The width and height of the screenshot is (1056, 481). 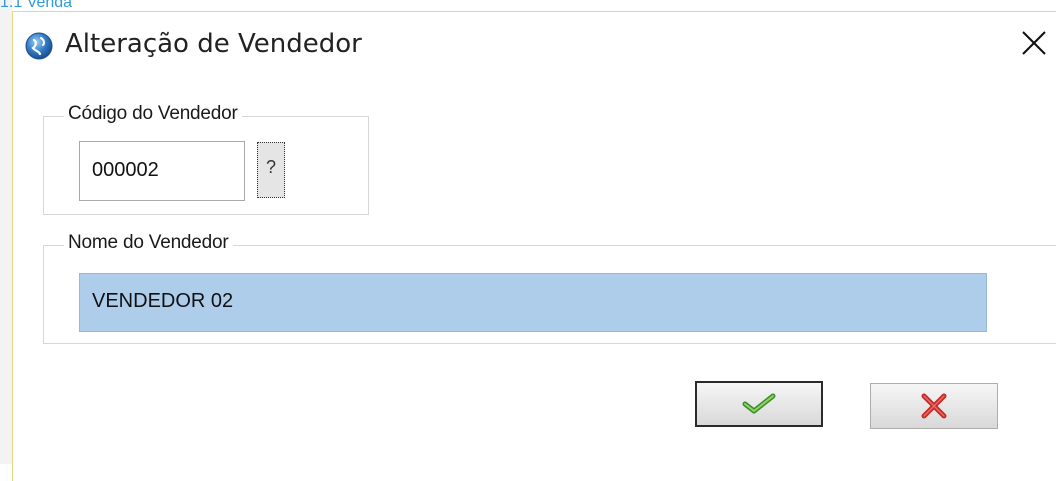 What do you see at coordinates (6, 232) in the screenshot?
I see `background-window-strip` at bounding box center [6, 232].